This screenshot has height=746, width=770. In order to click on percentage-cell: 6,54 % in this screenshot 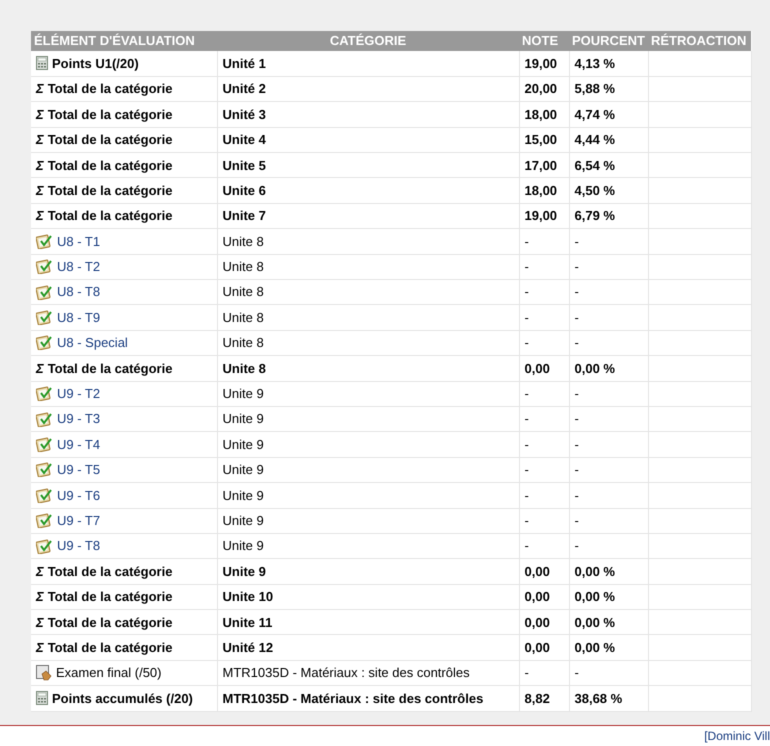, I will do `click(594, 165)`.